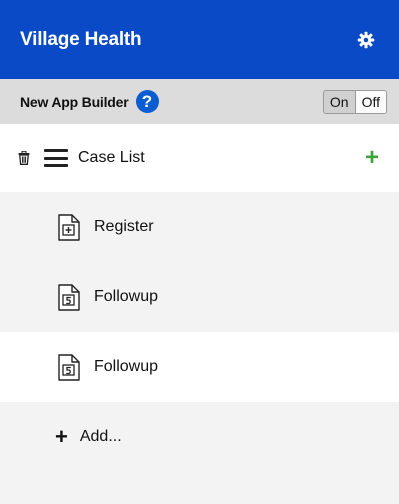 This screenshot has height=504, width=399. Describe the element at coordinates (74, 101) in the screenshot. I see `new-app-builder-label: New App Builder` at that location.